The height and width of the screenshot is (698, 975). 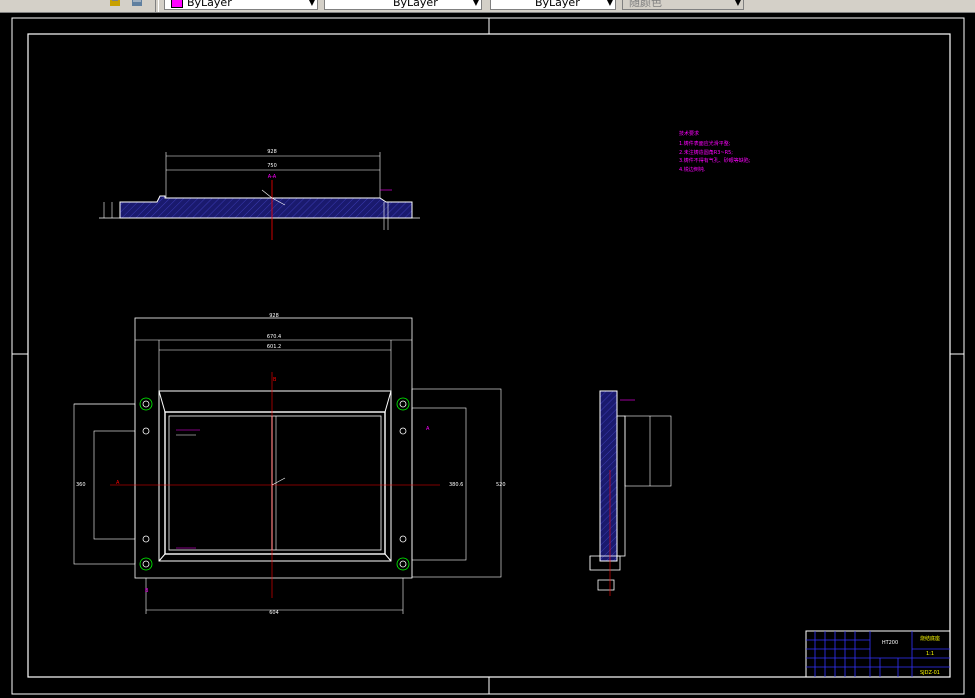 I want to click on section-view-a-a: 928 750 A-A, so click(x=259, y=194).